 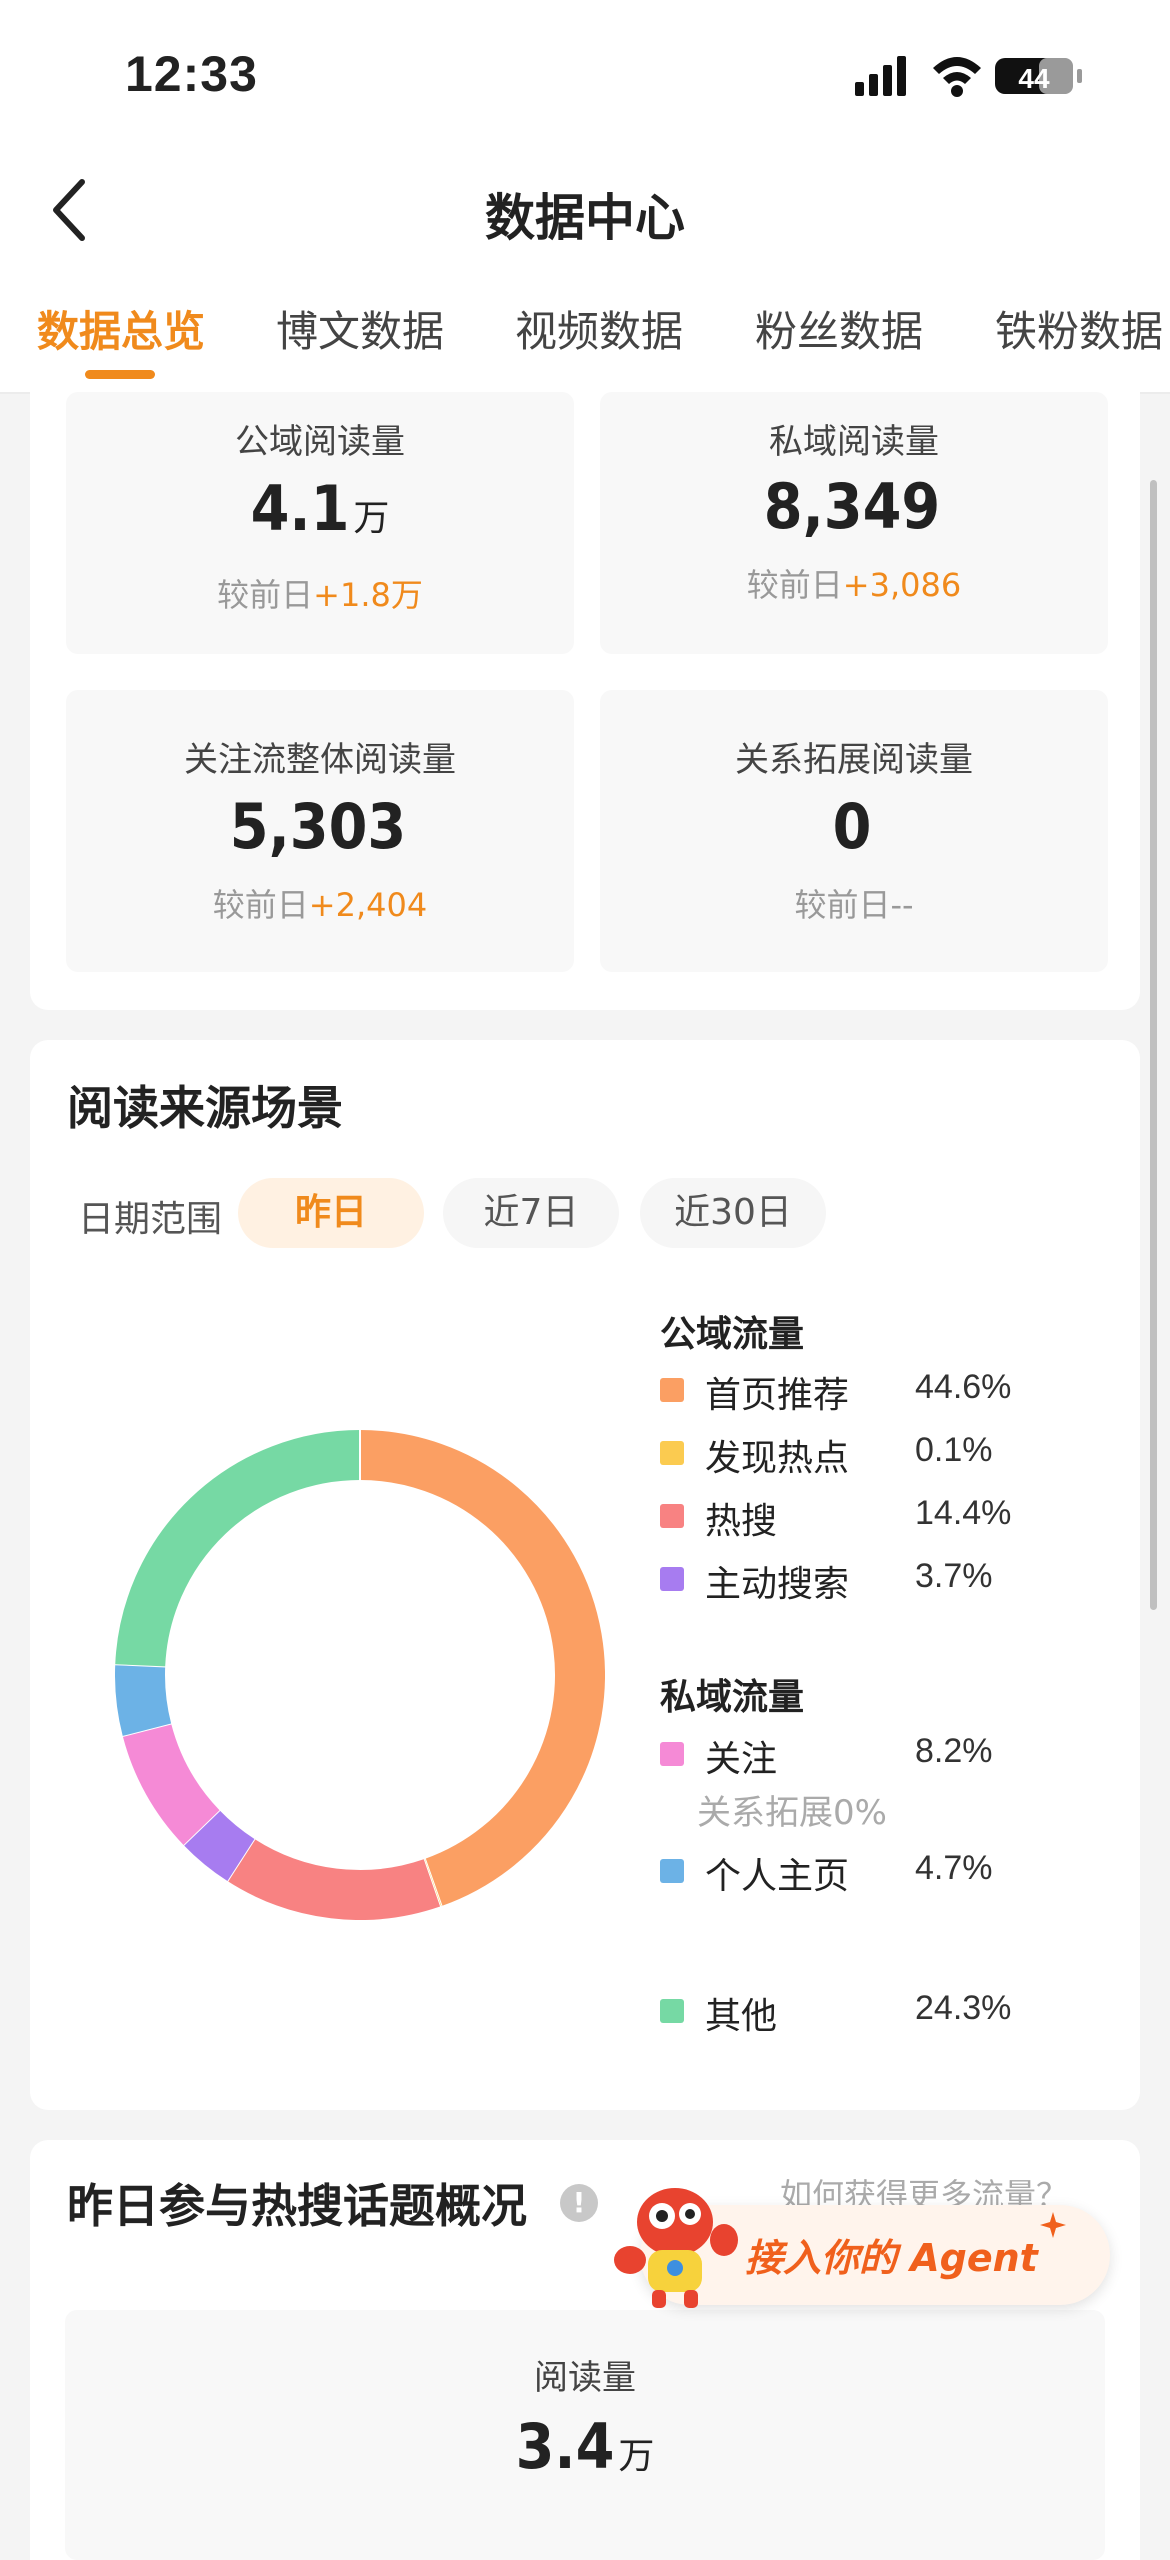 What do you see at coordinates (963, 2008) in the screenshot?
I see `legend-value: 24.3%` at bounding box center [963, 2008].